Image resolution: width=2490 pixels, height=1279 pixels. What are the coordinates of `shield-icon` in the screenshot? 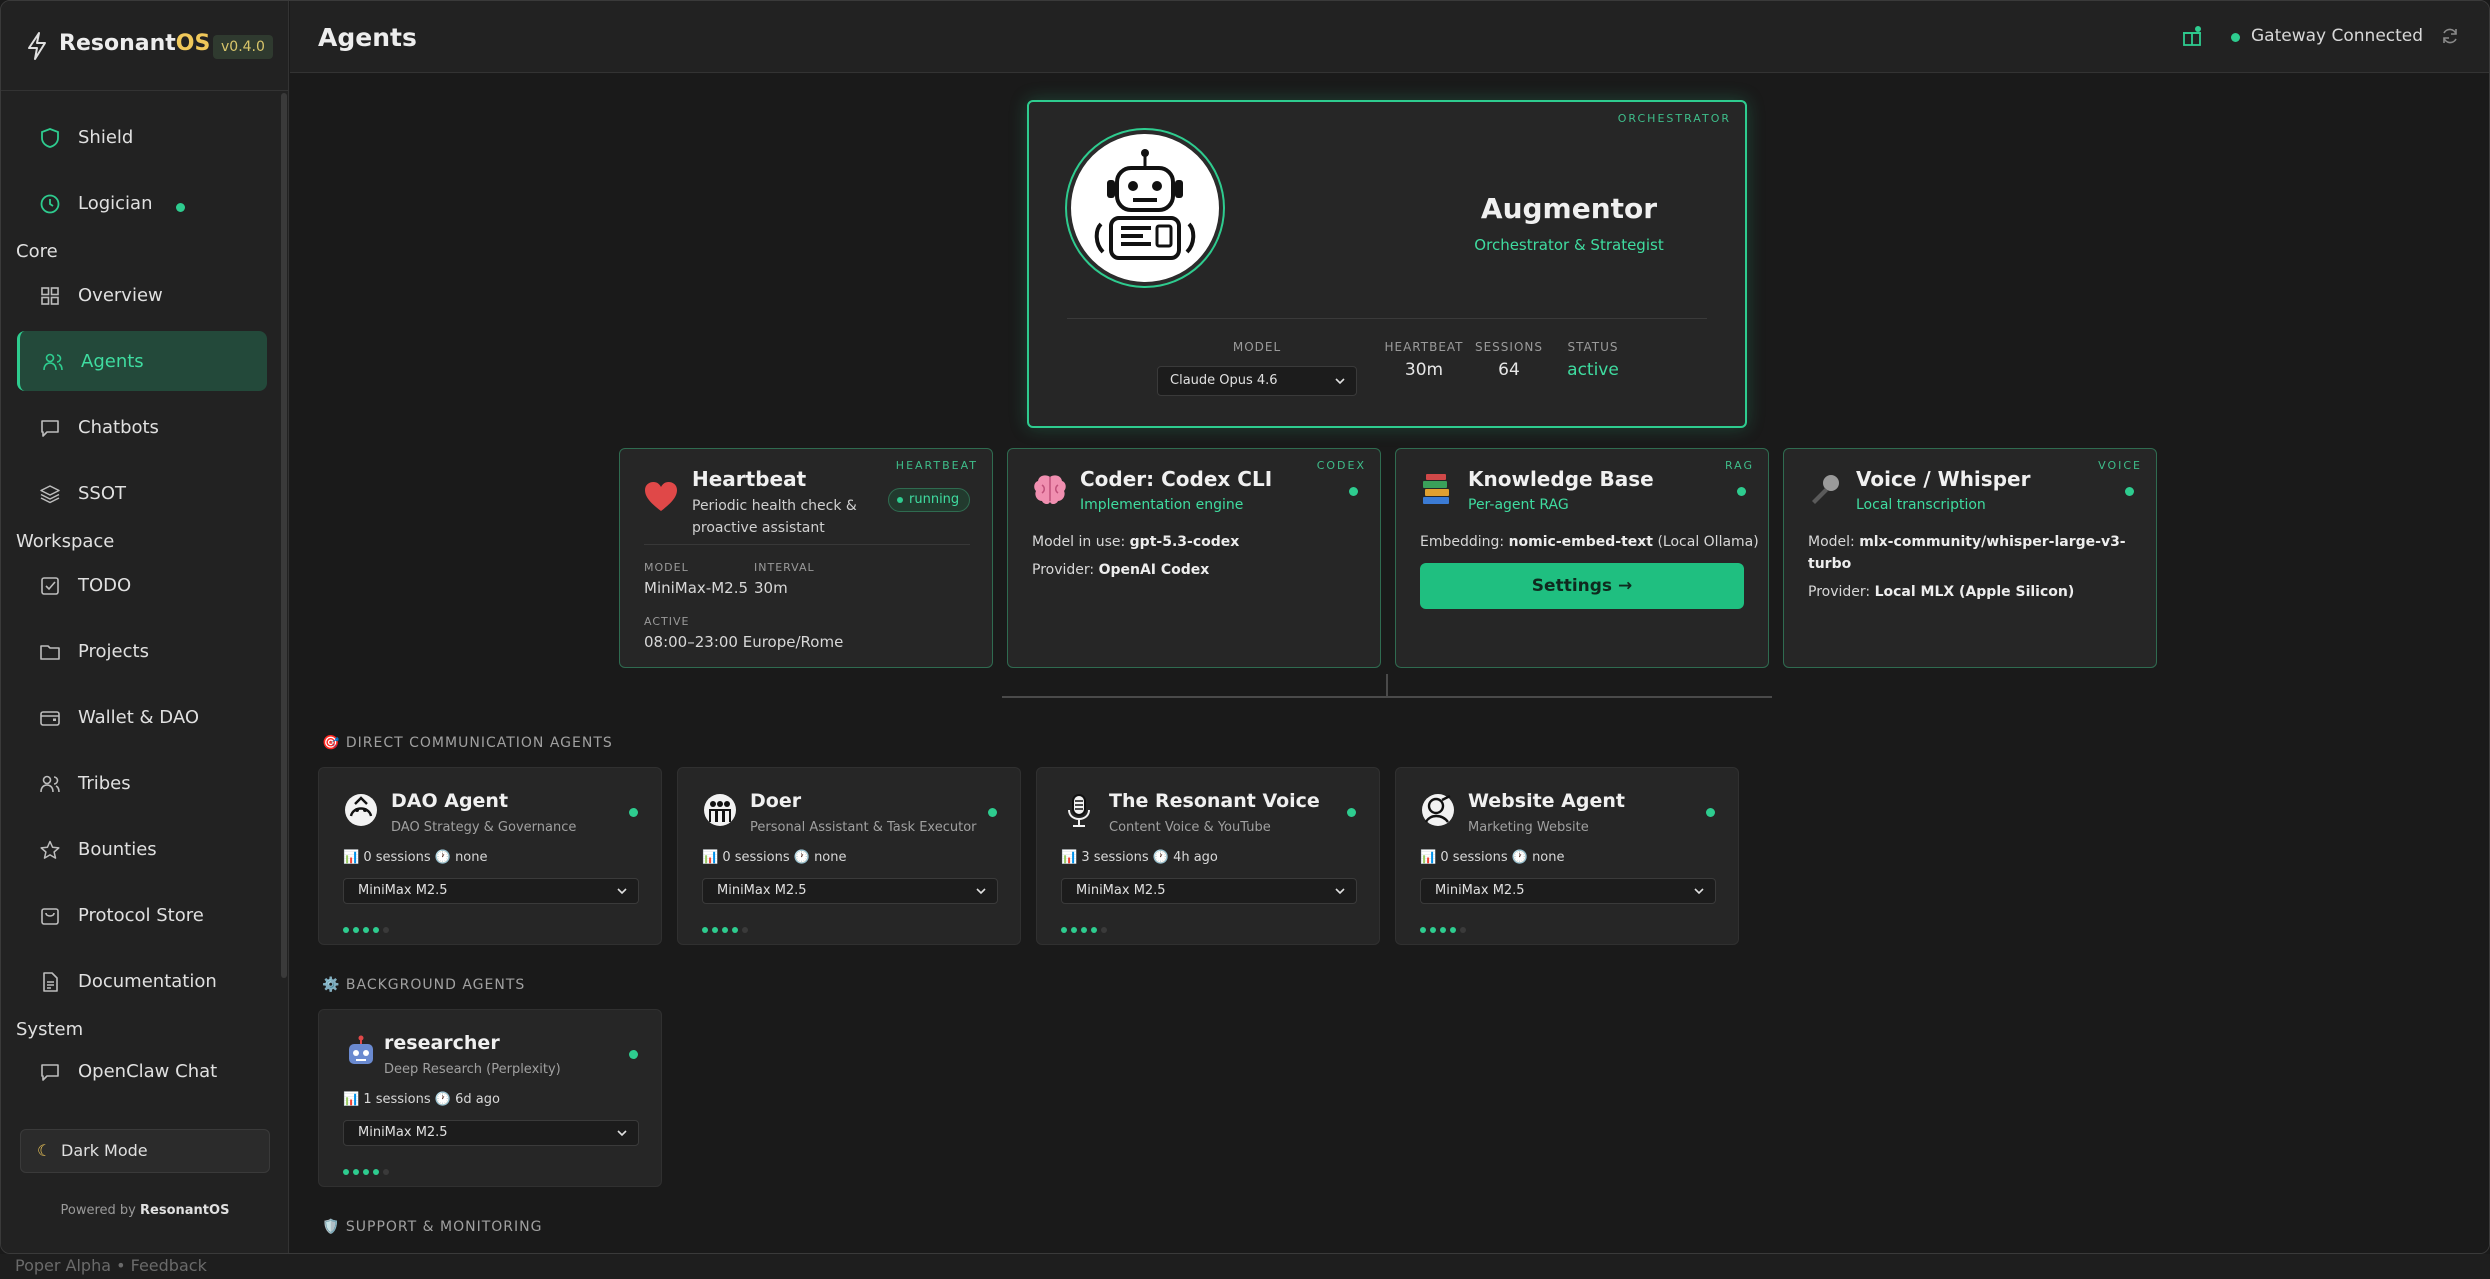 It's located at (50, 138).